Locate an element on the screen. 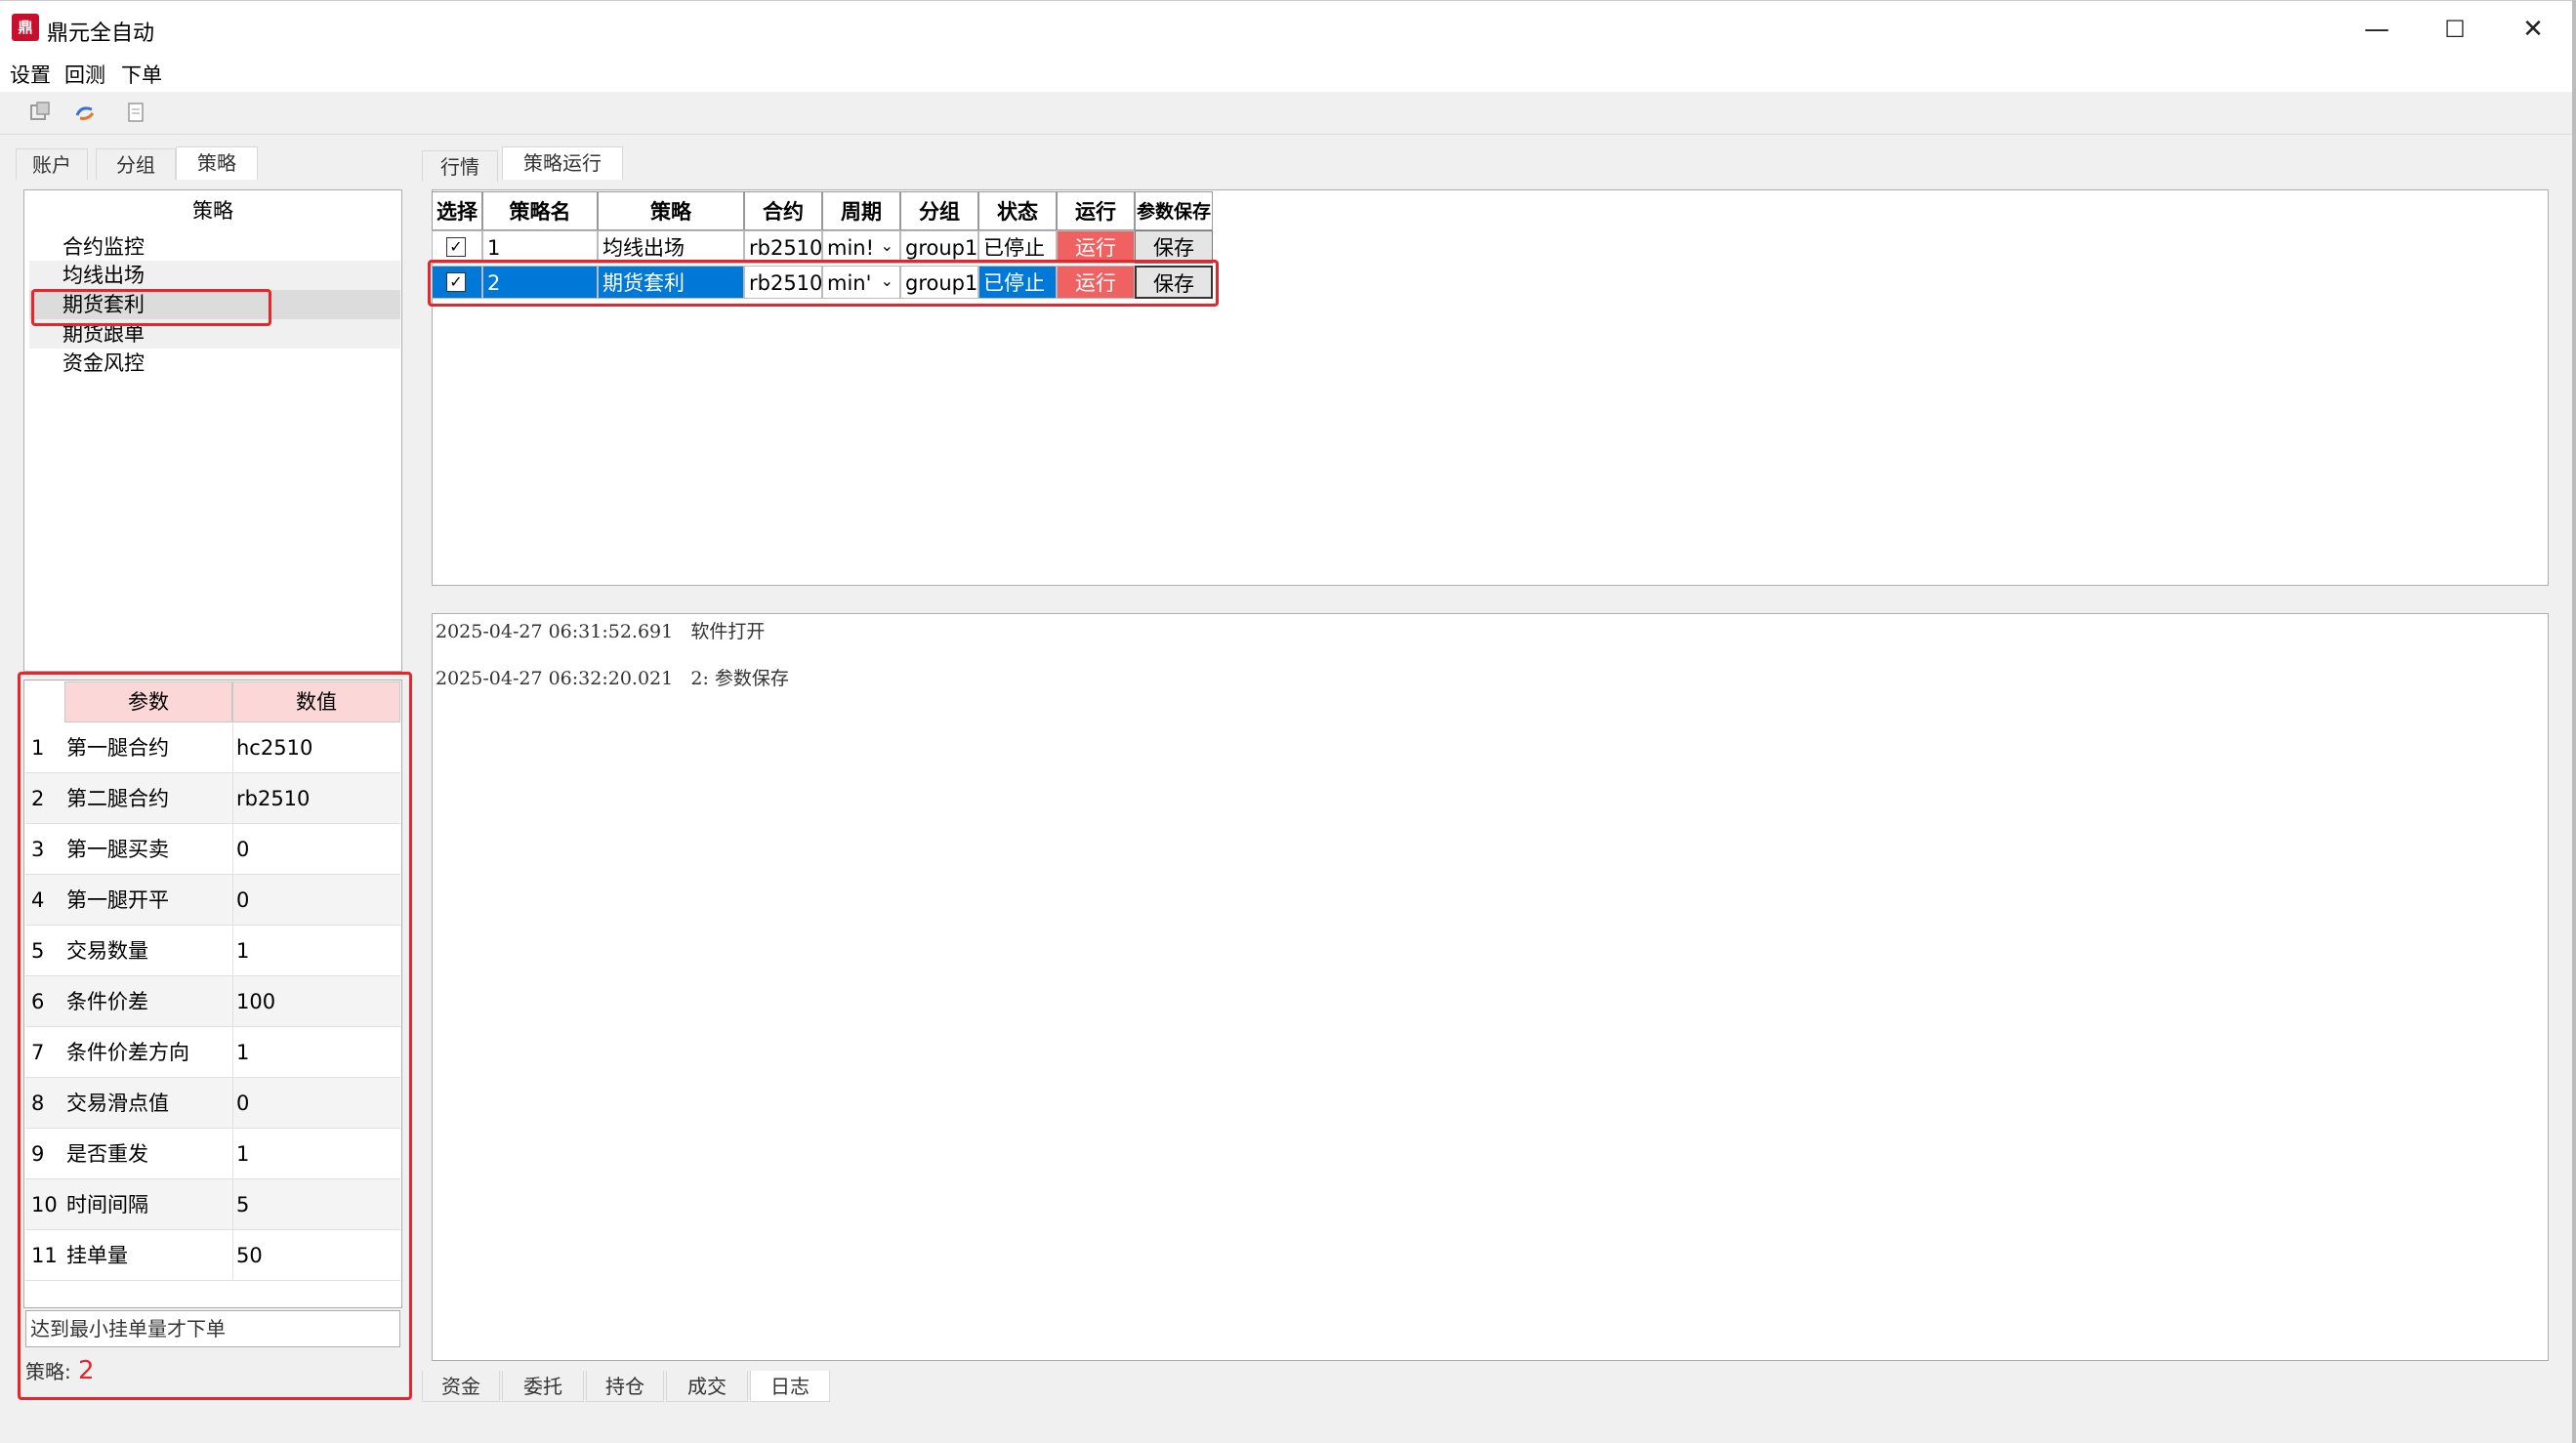 Image resolution: width=2576 pixels, height=1443 pixels. chevron-down-icon: ⌄ is located at coordinates (886, 246).